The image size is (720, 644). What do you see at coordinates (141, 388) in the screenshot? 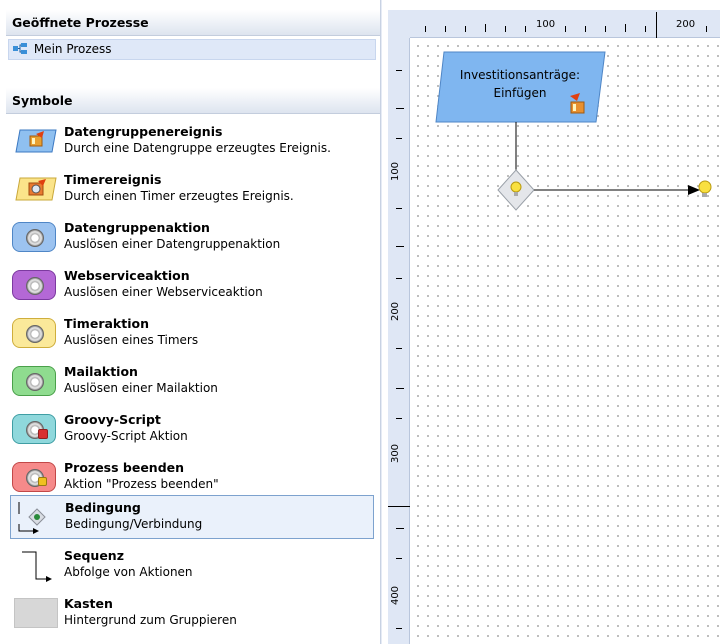
I see `symbol-description: Auslösen einer Mailaktion` at bounding box center [141, 388].